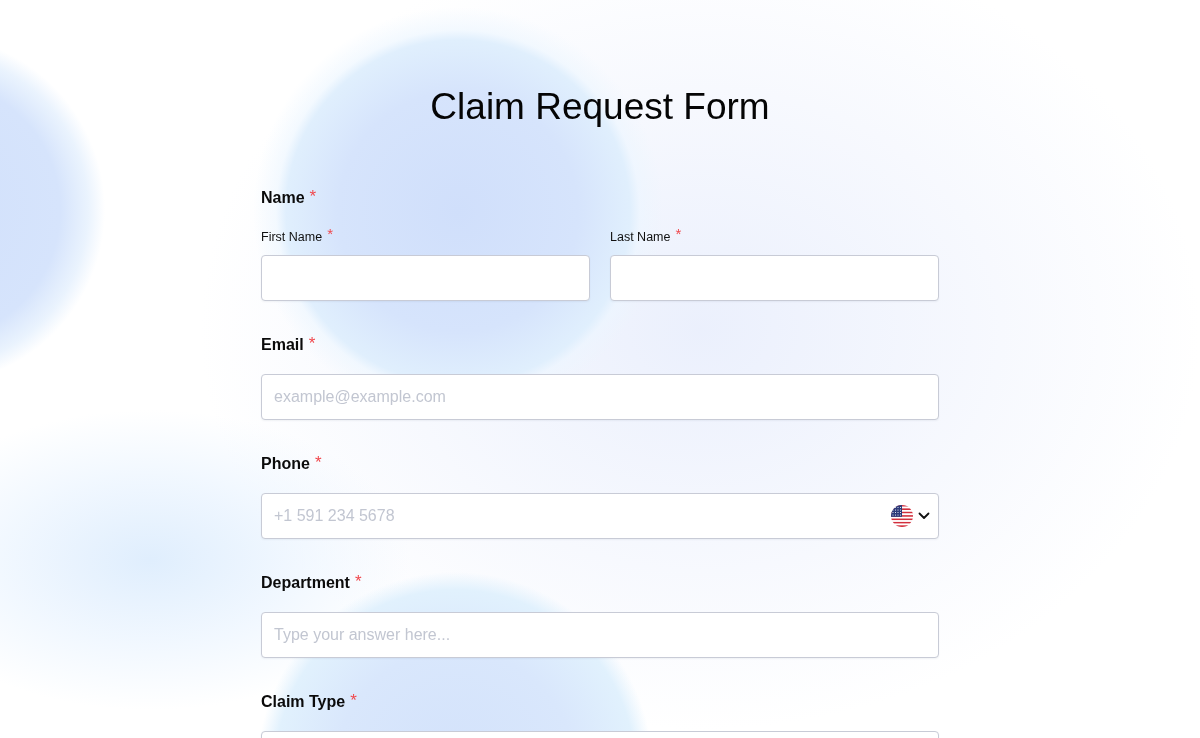 The height and width of the screenshot is (738, 1200). I want to click on phone-field: +1 591 234 5678, so click(600, 516).